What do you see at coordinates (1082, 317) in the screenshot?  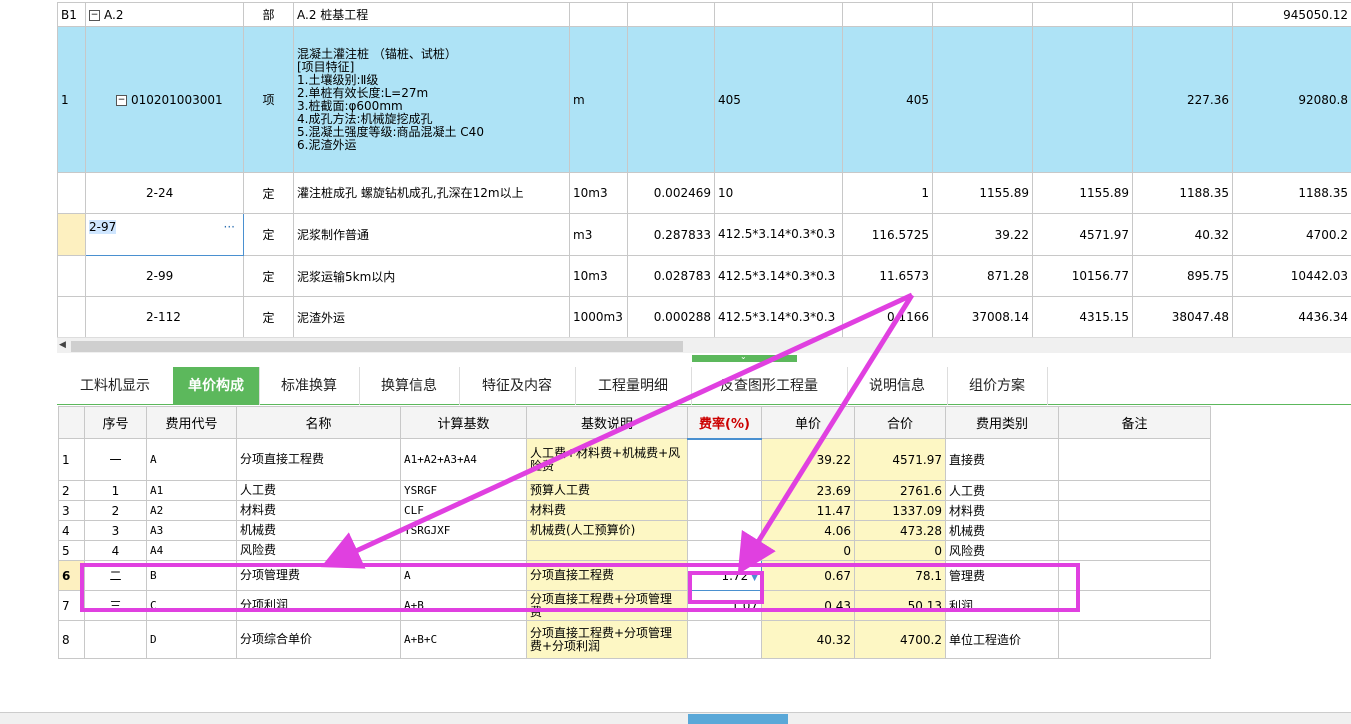 I see `total-cell: 4315.15` at bounding box center [1082, 317].